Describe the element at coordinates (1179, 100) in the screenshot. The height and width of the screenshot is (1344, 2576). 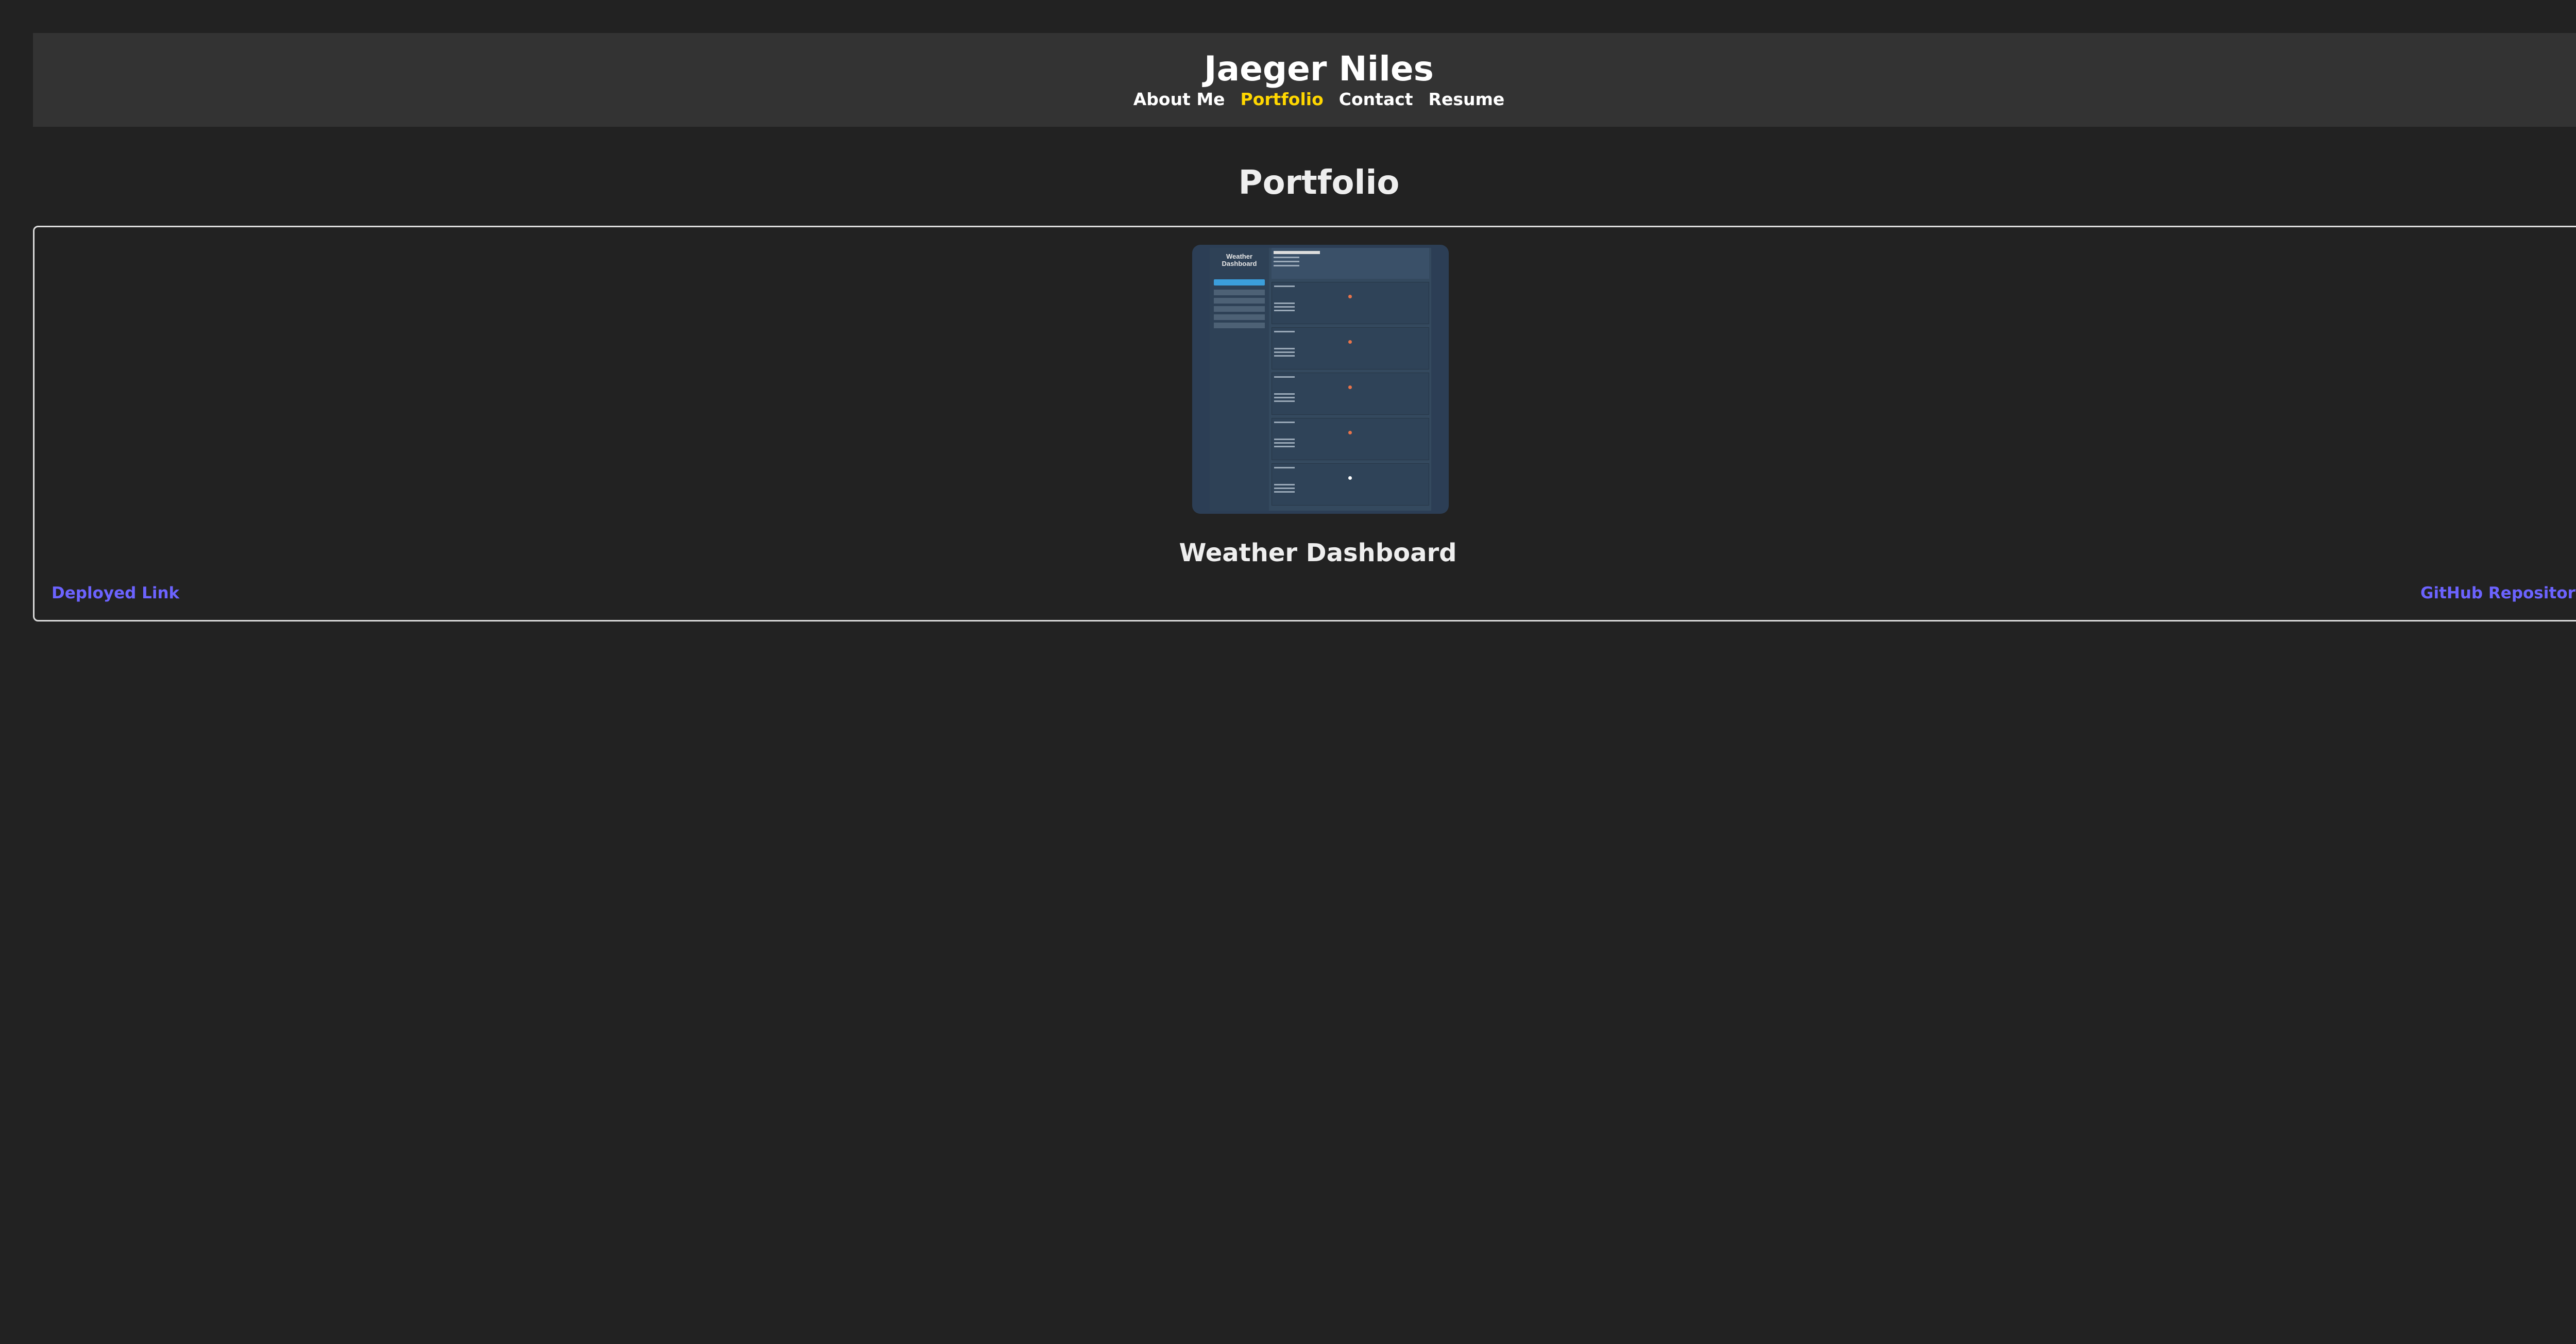
I see `nav-about-me: About Me` at that location.